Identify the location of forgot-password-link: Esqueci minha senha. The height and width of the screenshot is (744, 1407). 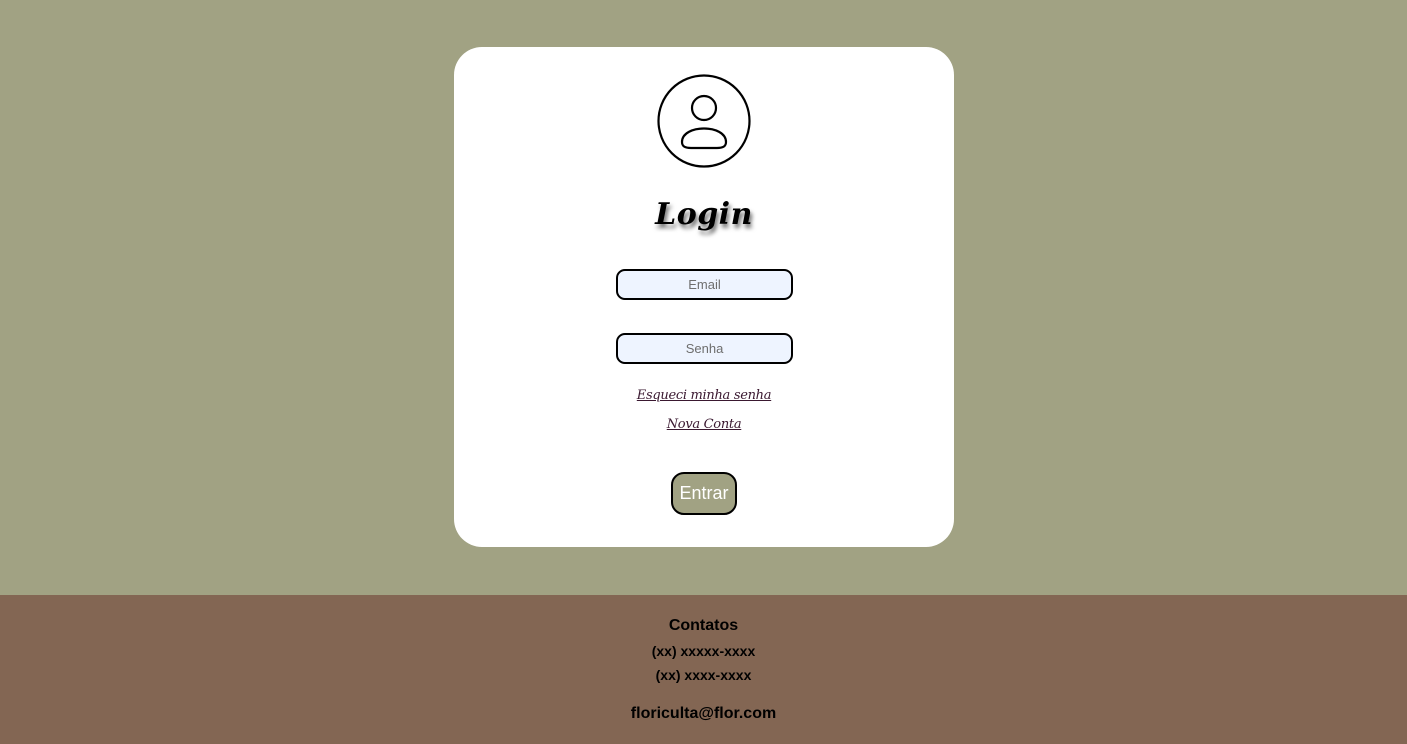
(704, 395).